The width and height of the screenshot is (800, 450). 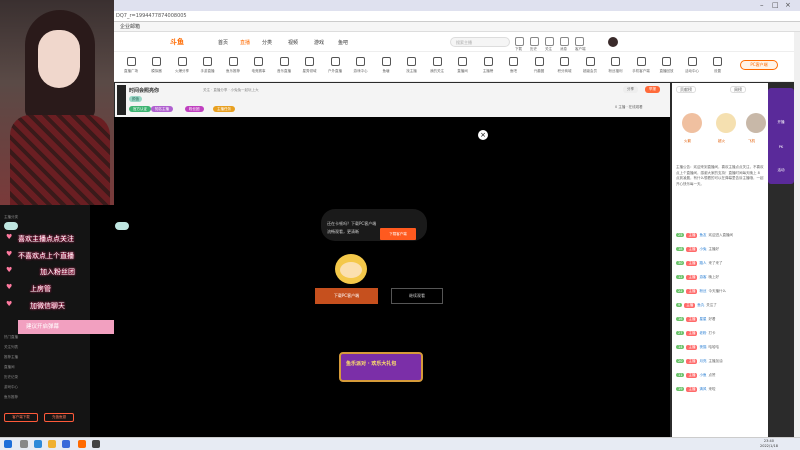 What do you see at coordinates (762, 5) in the screenshot?
I see `minimize-icon: –` at bounding box center [762, 5].